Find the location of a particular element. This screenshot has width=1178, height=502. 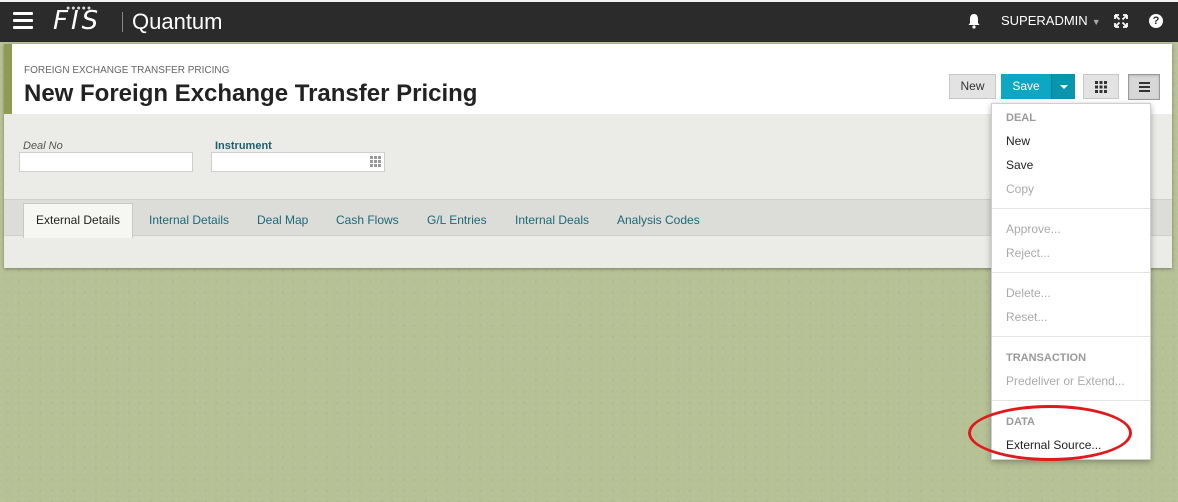

menu-item-copy: Copy is located at coordinates (1020, 189).